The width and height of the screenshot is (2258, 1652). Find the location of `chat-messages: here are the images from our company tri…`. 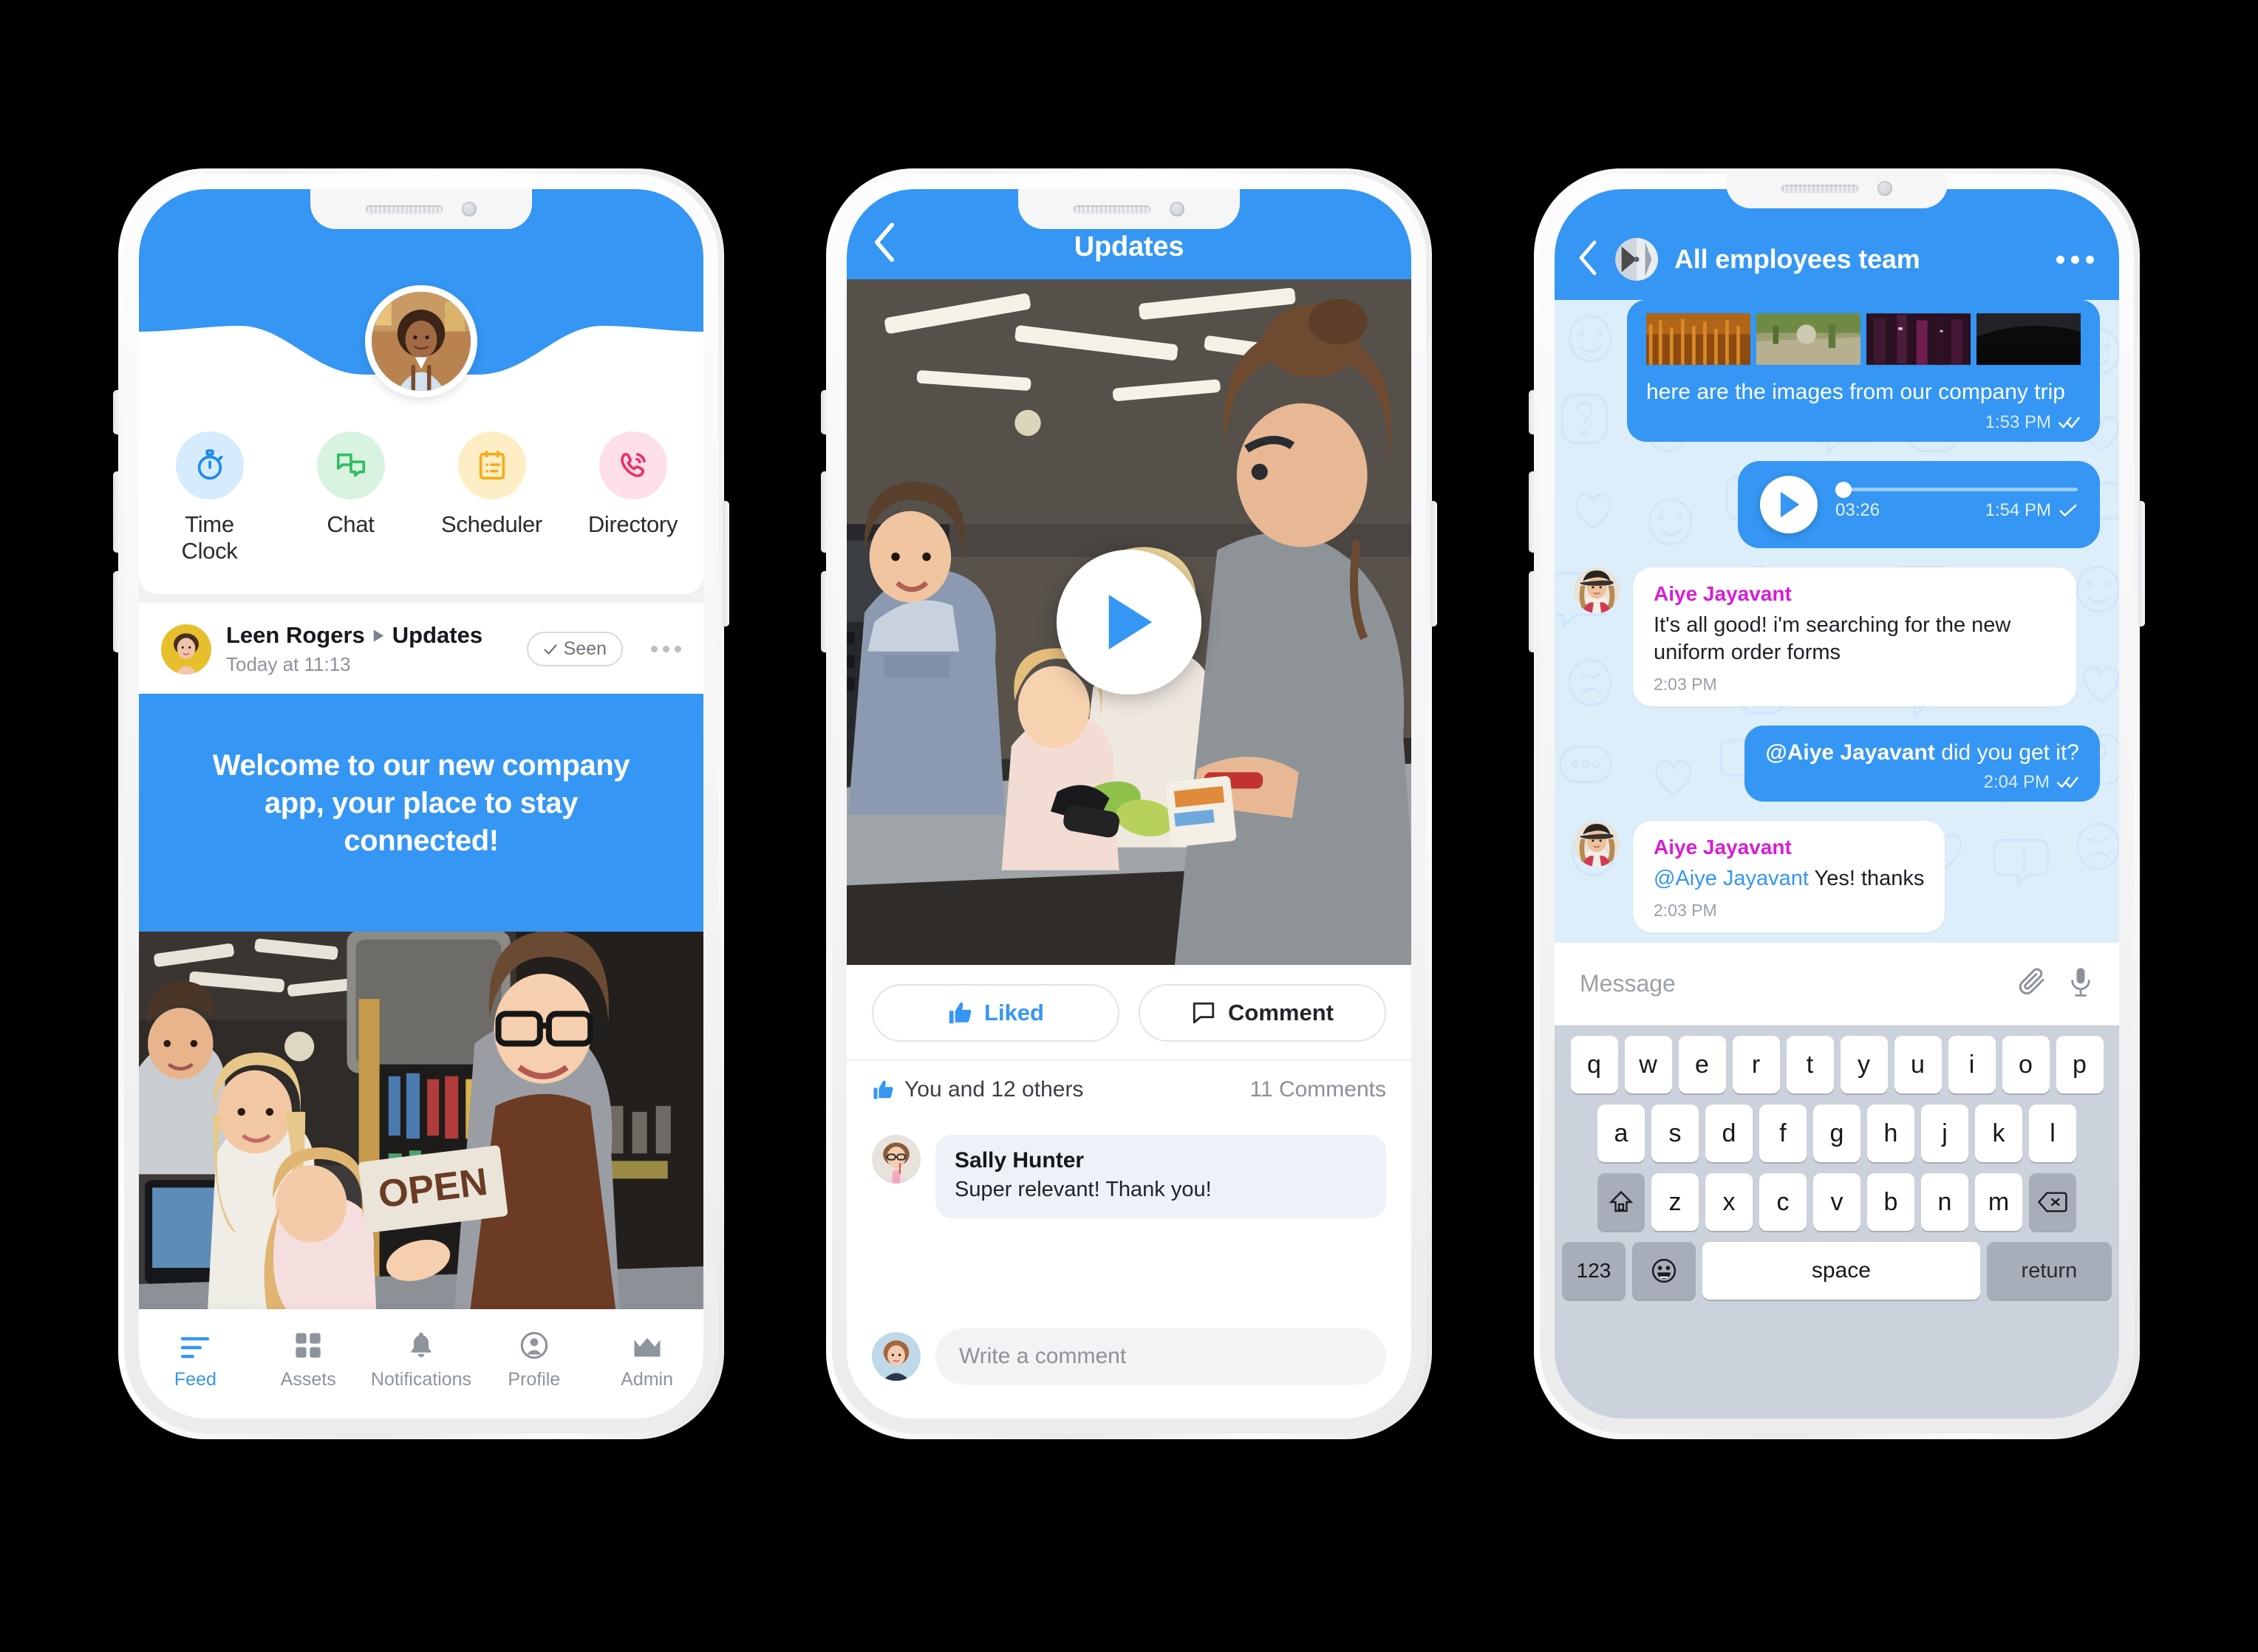

chat-messages: here are the images from our company tri… is located at coordinates (1837, 621).